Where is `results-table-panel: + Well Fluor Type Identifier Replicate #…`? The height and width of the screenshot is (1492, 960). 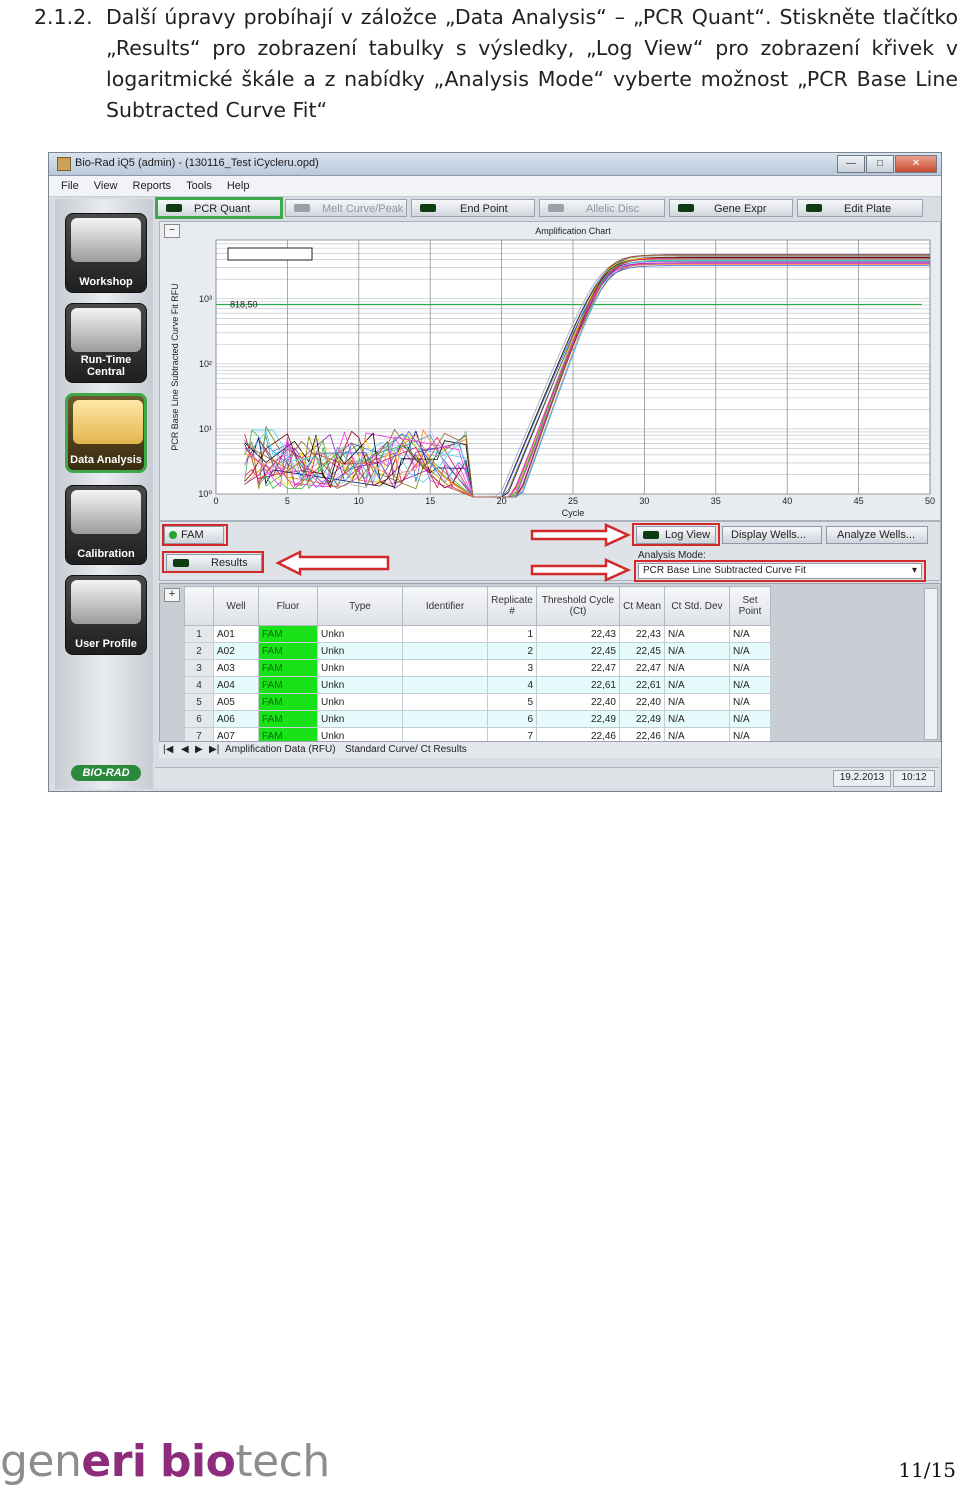 results-table-panel: + Well Fluor Type Identifier Replicate #… is located at coordinates (550, 670).